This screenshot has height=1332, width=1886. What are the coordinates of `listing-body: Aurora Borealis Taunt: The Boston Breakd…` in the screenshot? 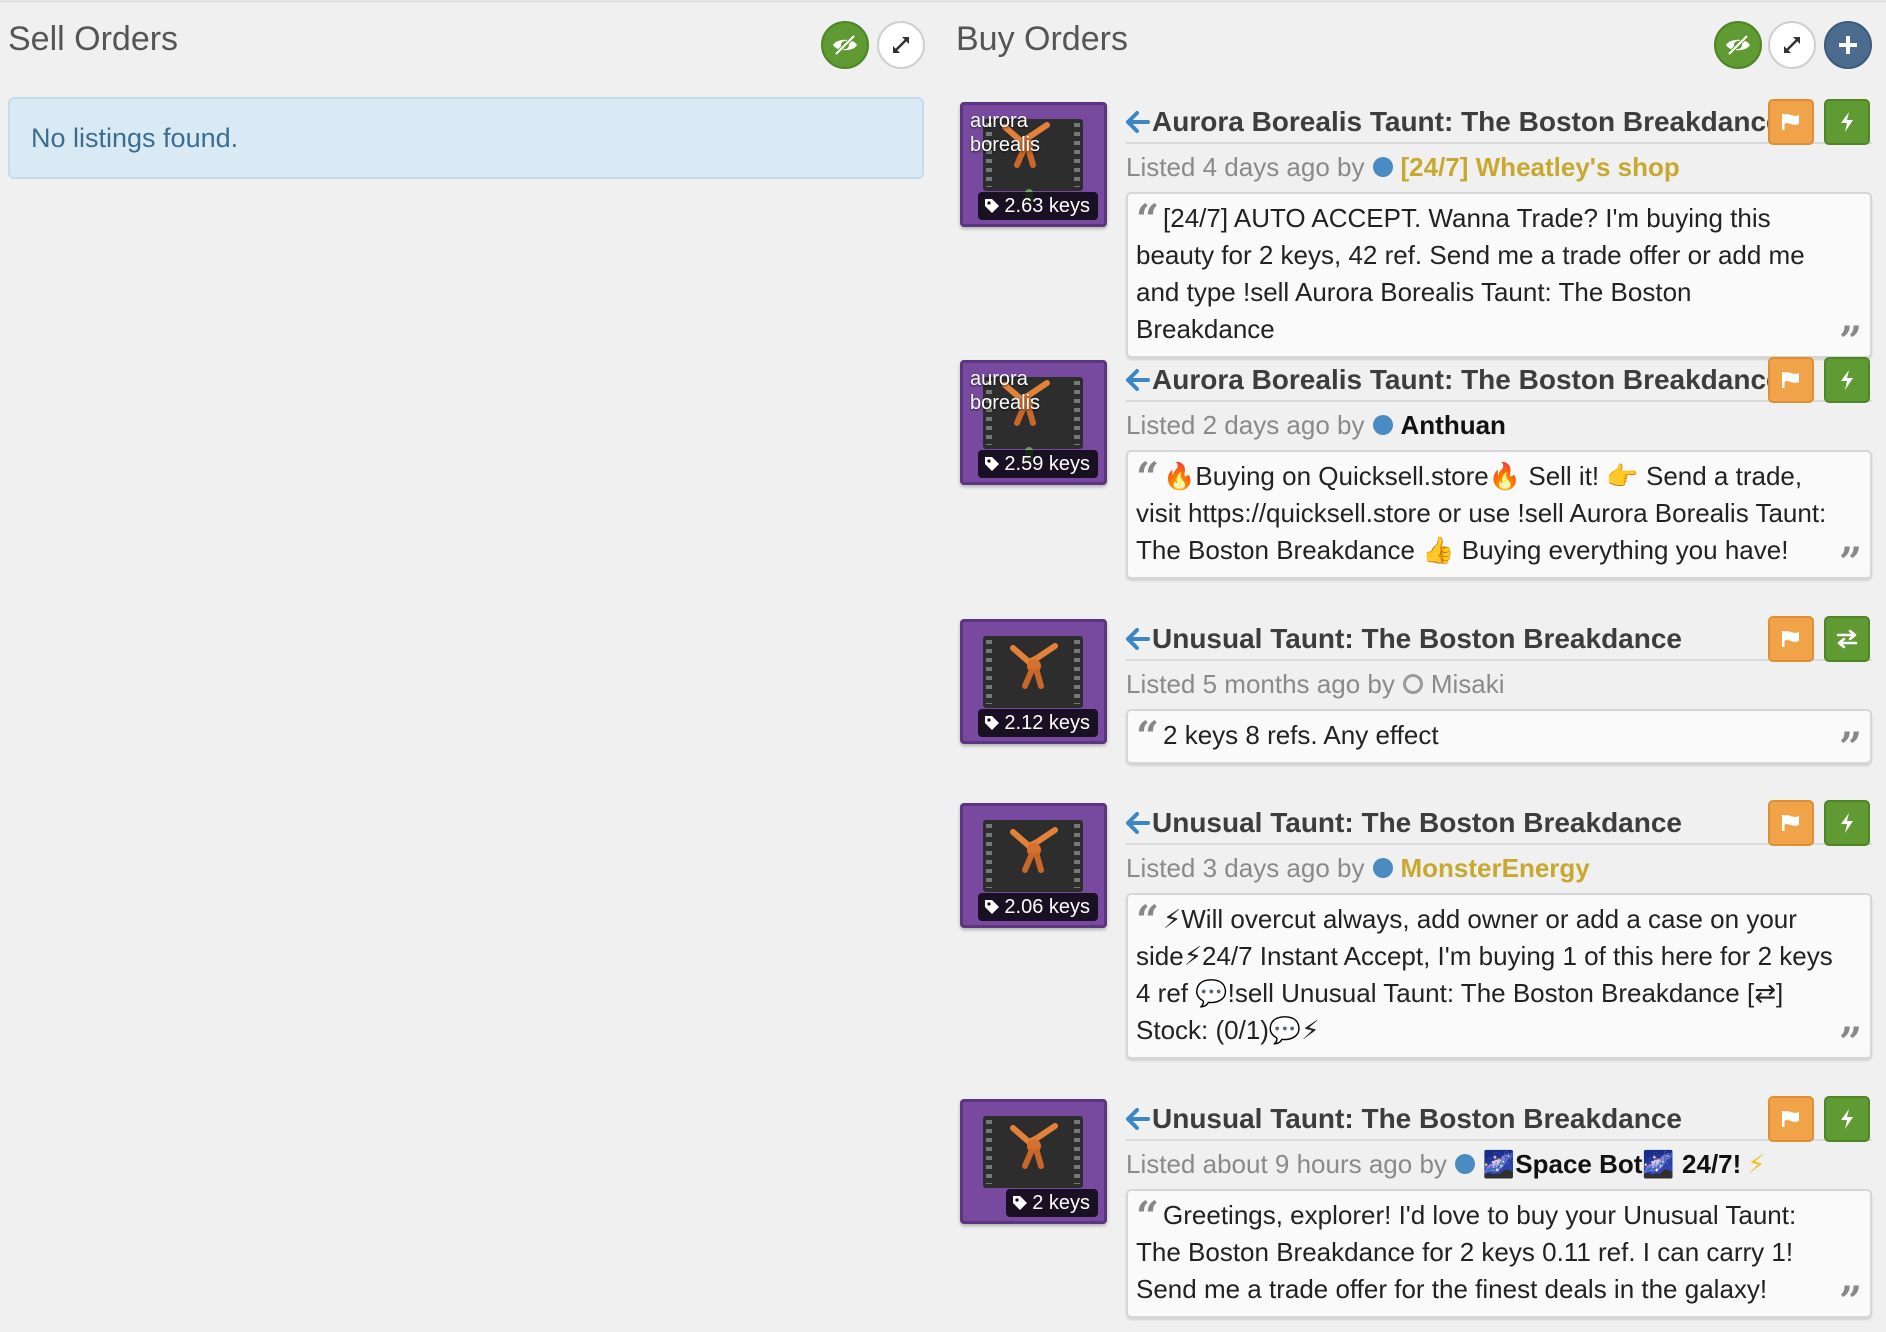 It's located at (1499, 470).